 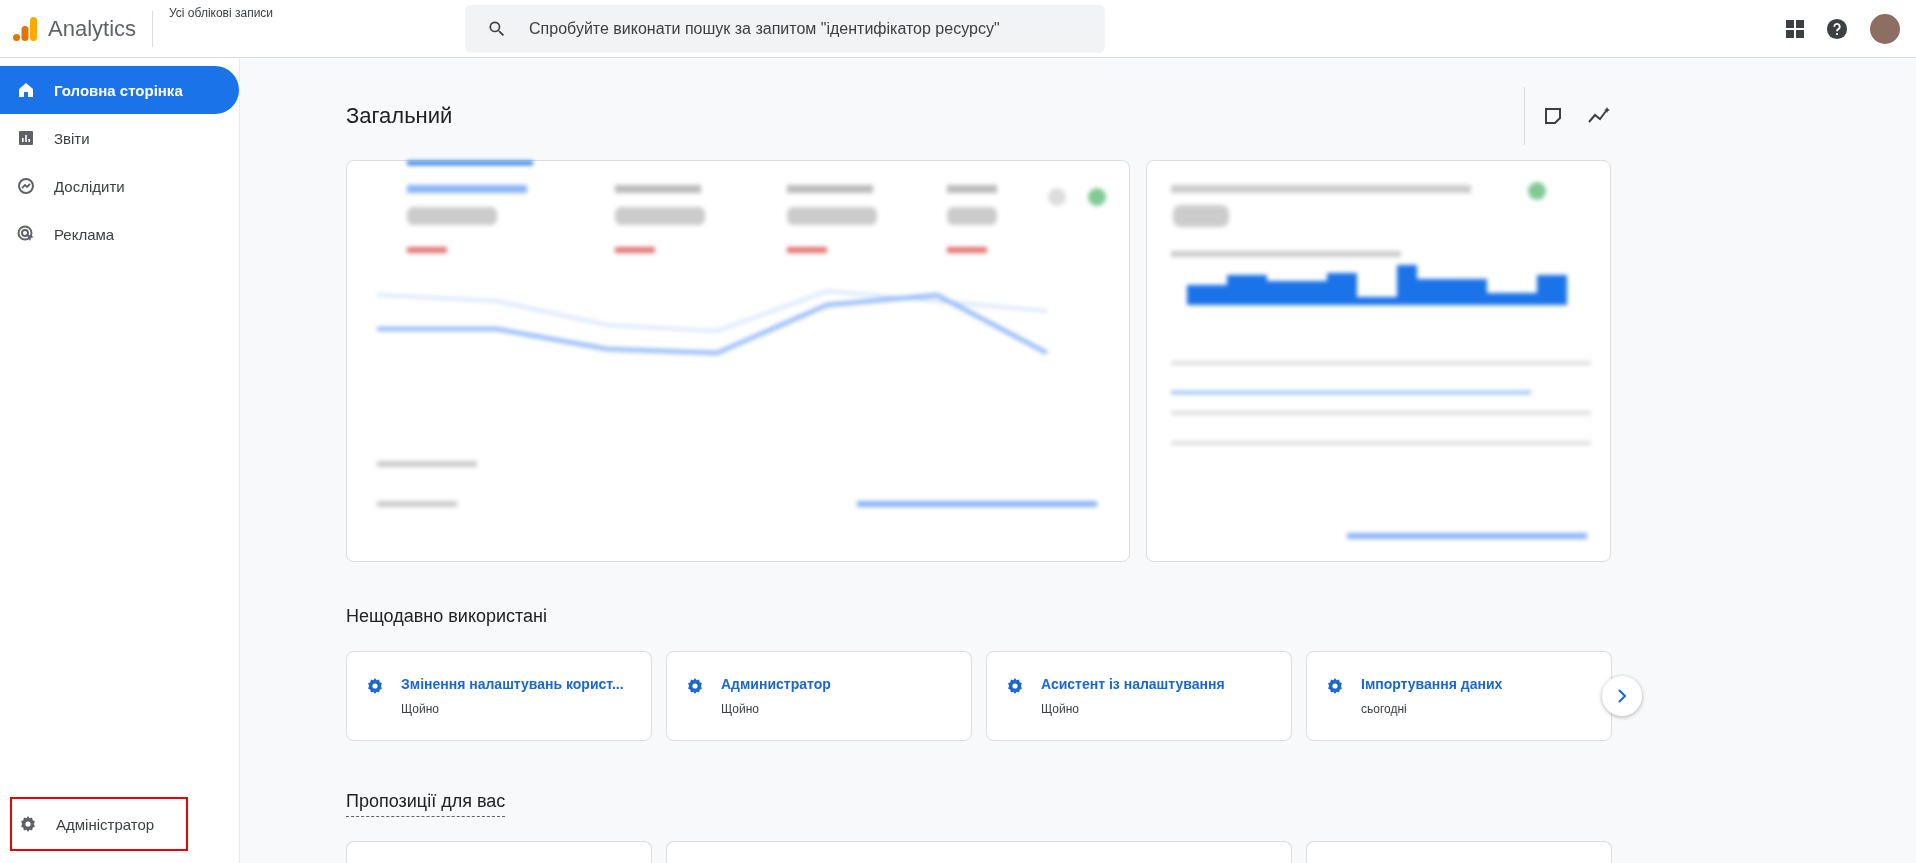 I want to click on avatar, so click(x=1885, y=28).